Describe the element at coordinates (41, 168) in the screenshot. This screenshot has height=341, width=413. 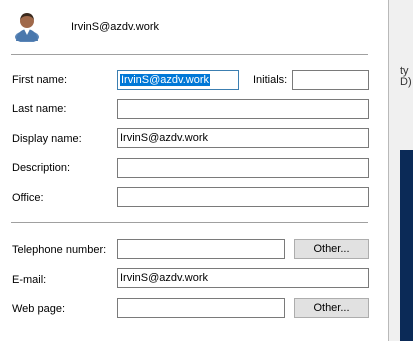
I see `description-label: Description:` at that location.